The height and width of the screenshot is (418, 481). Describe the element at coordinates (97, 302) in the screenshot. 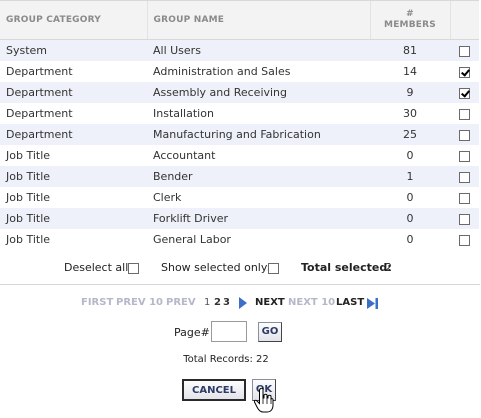

I see `pager-first: FIRST` at that location.